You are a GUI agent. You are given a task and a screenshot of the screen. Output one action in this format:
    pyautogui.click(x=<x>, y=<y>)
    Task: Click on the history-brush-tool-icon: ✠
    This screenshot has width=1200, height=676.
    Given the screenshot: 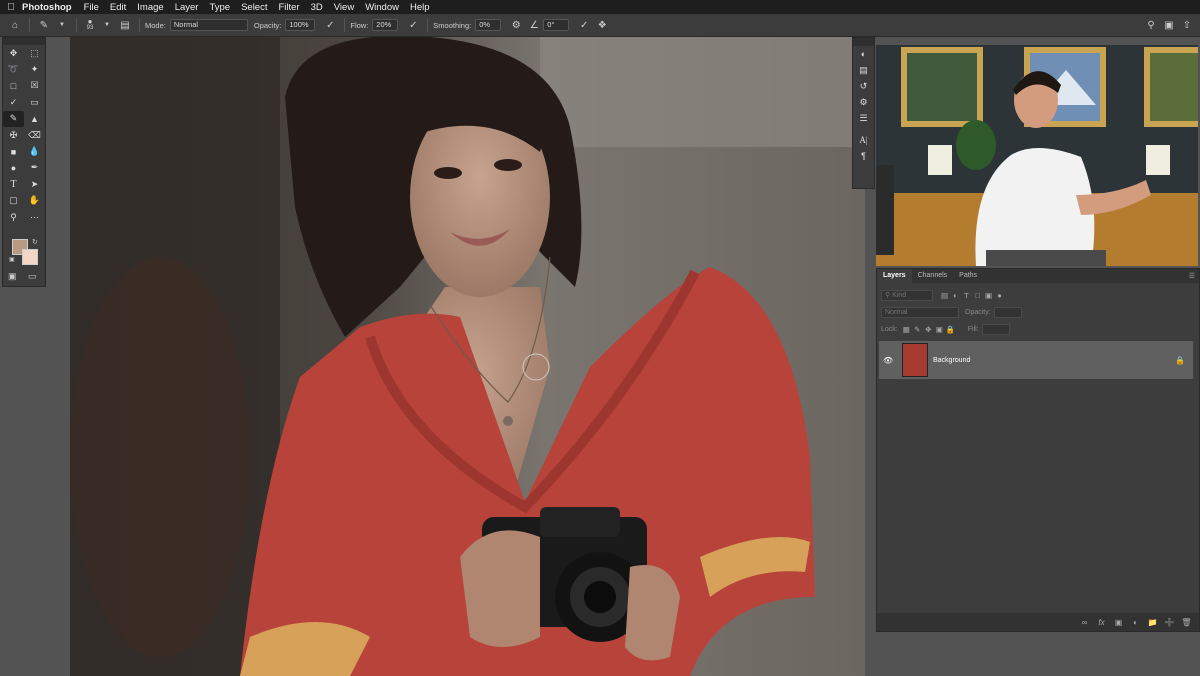 What is the action you would take?
    pyautogui.click(x=13, y=135)
    